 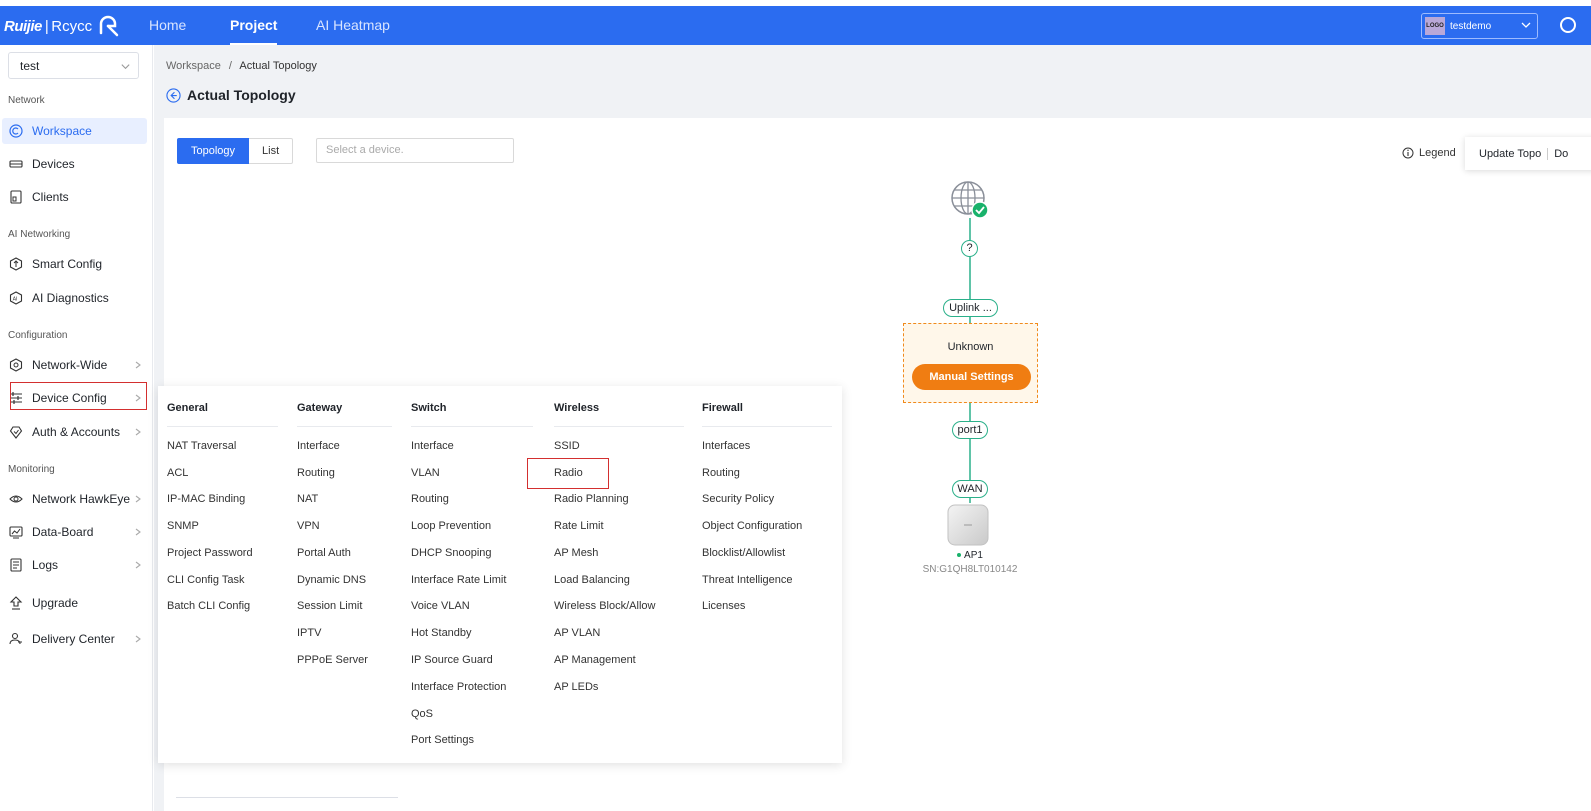 I want to click on back-arrow-icon, so click(x=173, y=95).